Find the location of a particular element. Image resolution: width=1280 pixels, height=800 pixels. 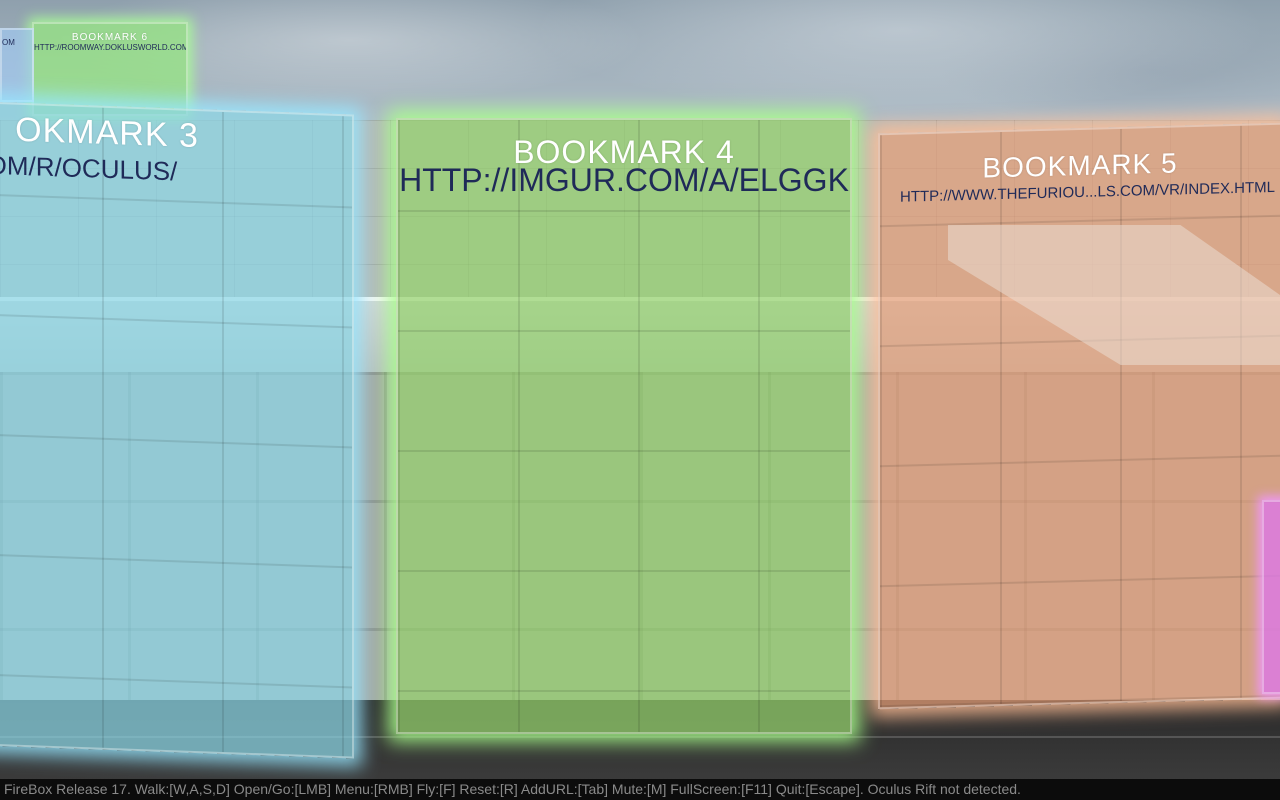

bookmark-portal-edge-left: OM is located at coordinates (17, 65).